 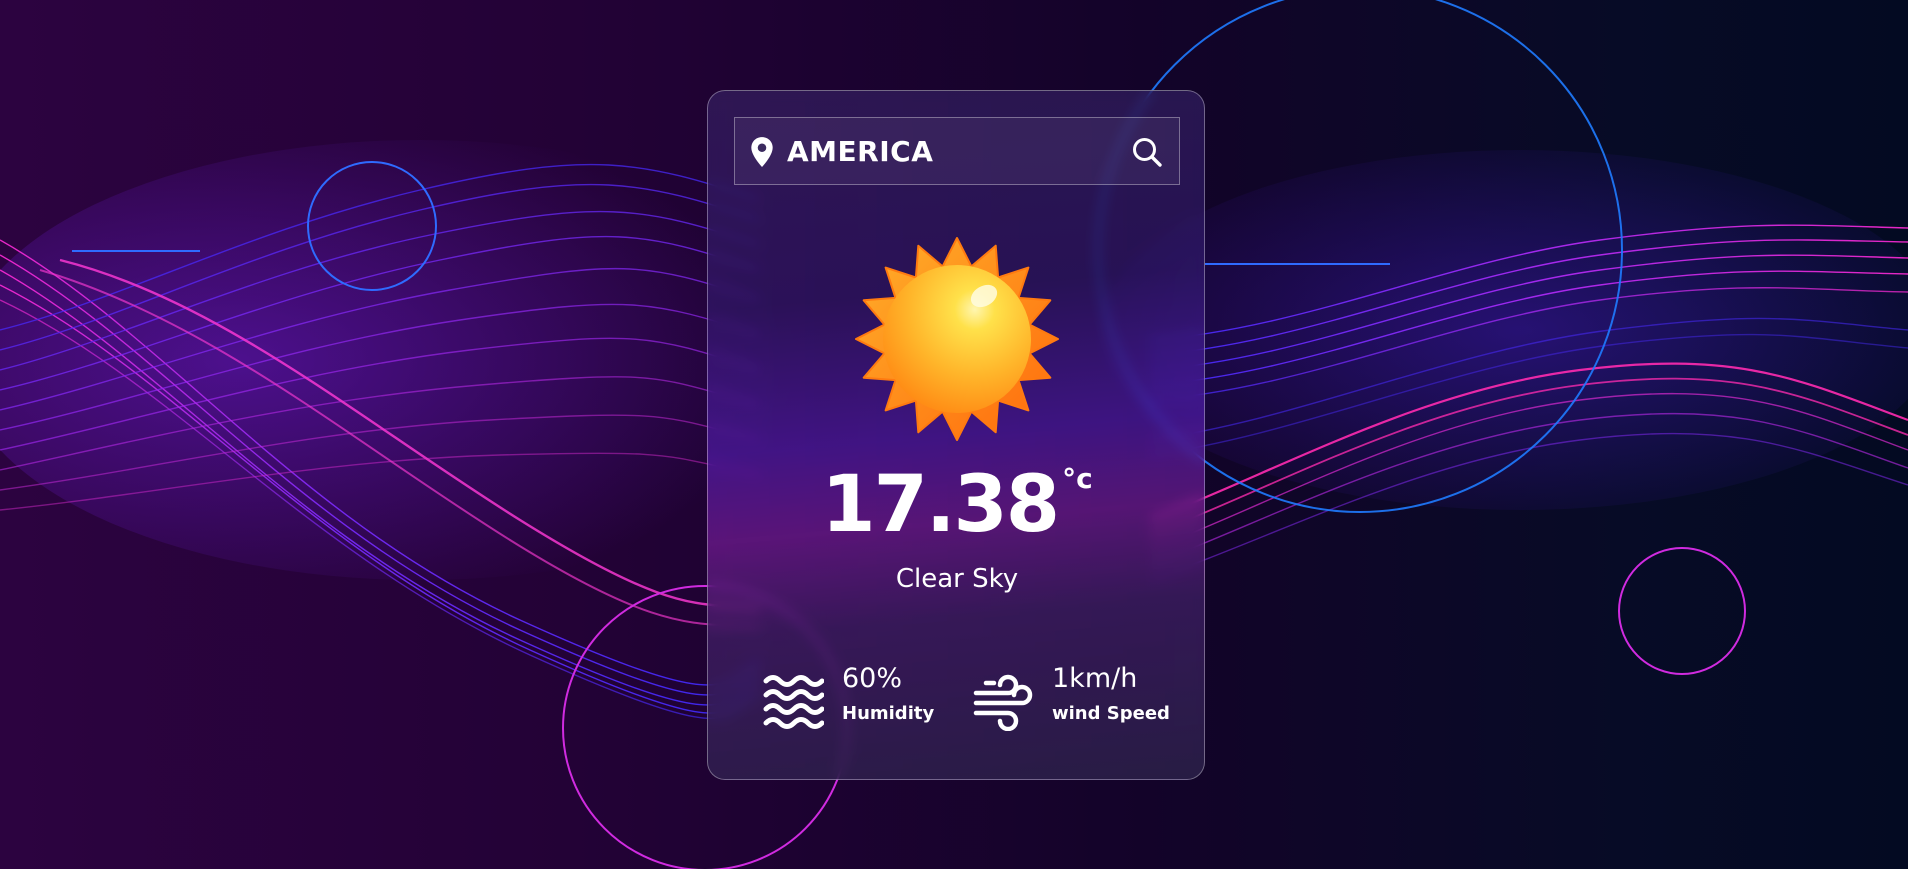 What do you see at coordinates (872, 678) in the screenshot?
I see `humidity-value: 60%` at bounding box center [872, 678].